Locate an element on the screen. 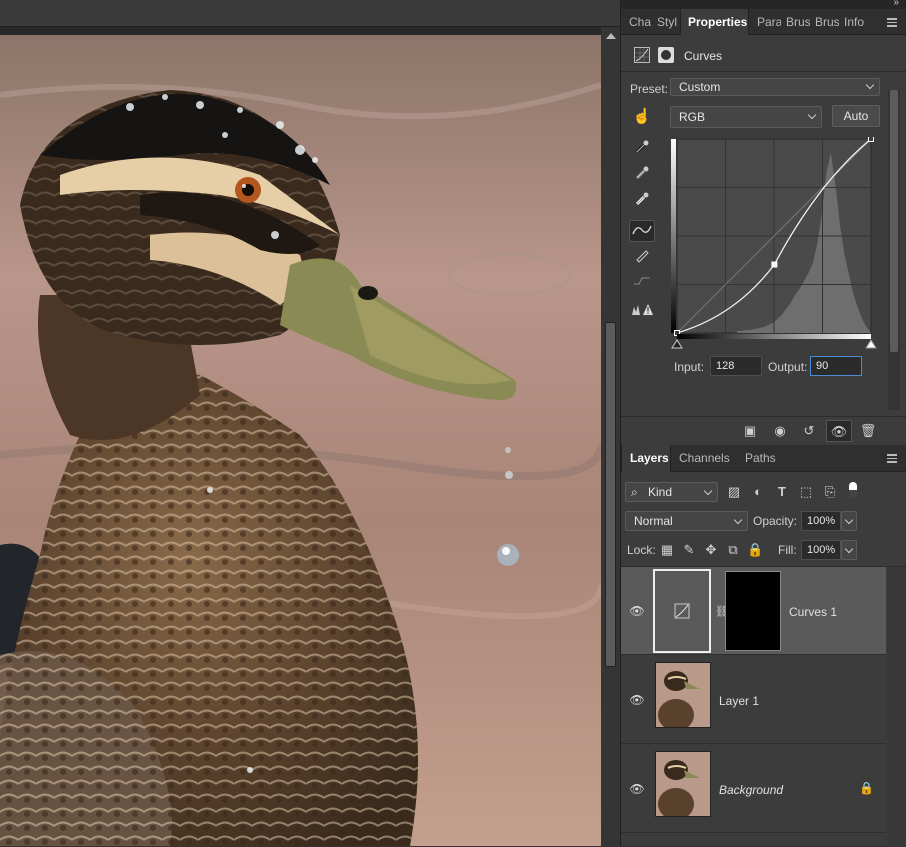 This screenshot has width=906, height=847. document-tab-strip is located at coordinates (310, 13).